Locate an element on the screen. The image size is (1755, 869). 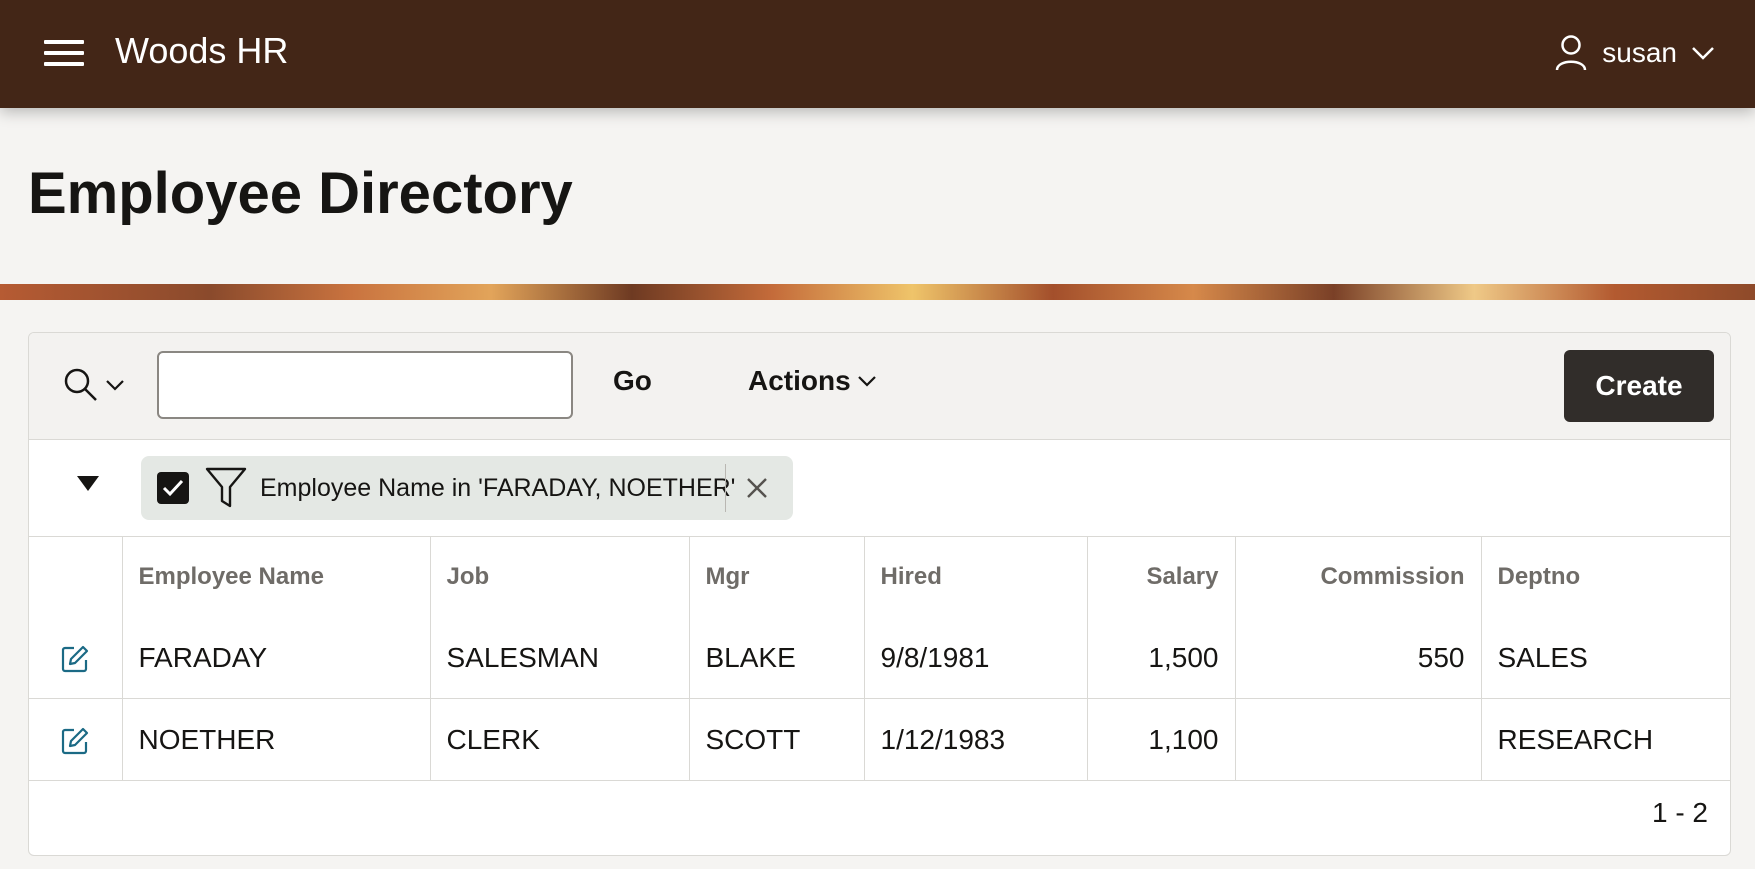
go-button: Go is located at coordinates (632, 381).